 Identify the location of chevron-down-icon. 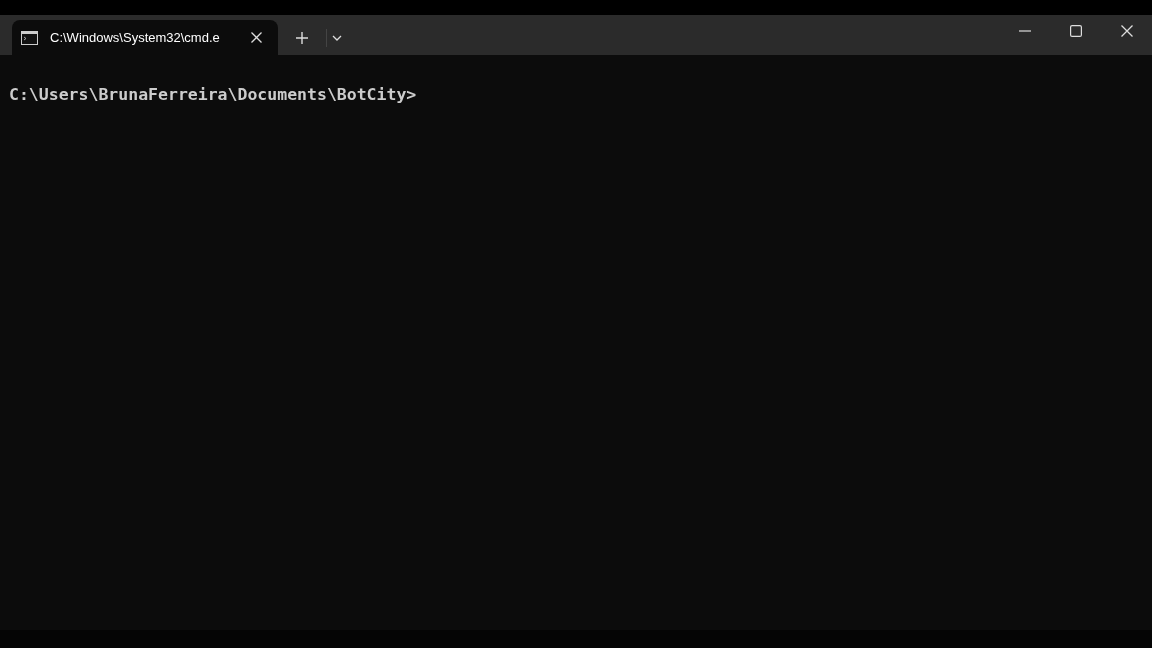
(337, 37).